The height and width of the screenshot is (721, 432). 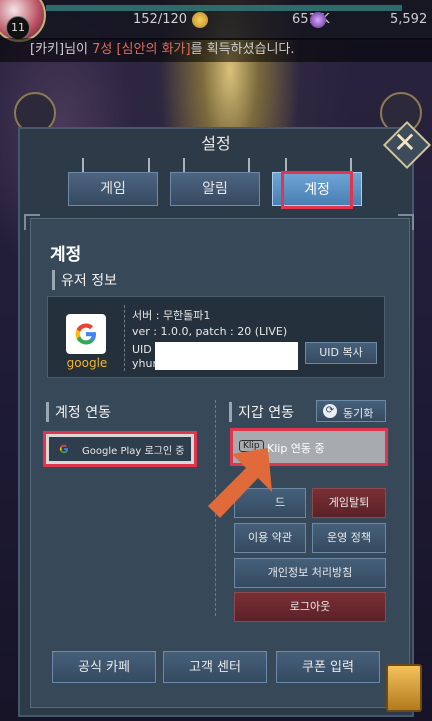 I want to click on official-cafe-button: 공식 카페, so click(x=104, y=667).